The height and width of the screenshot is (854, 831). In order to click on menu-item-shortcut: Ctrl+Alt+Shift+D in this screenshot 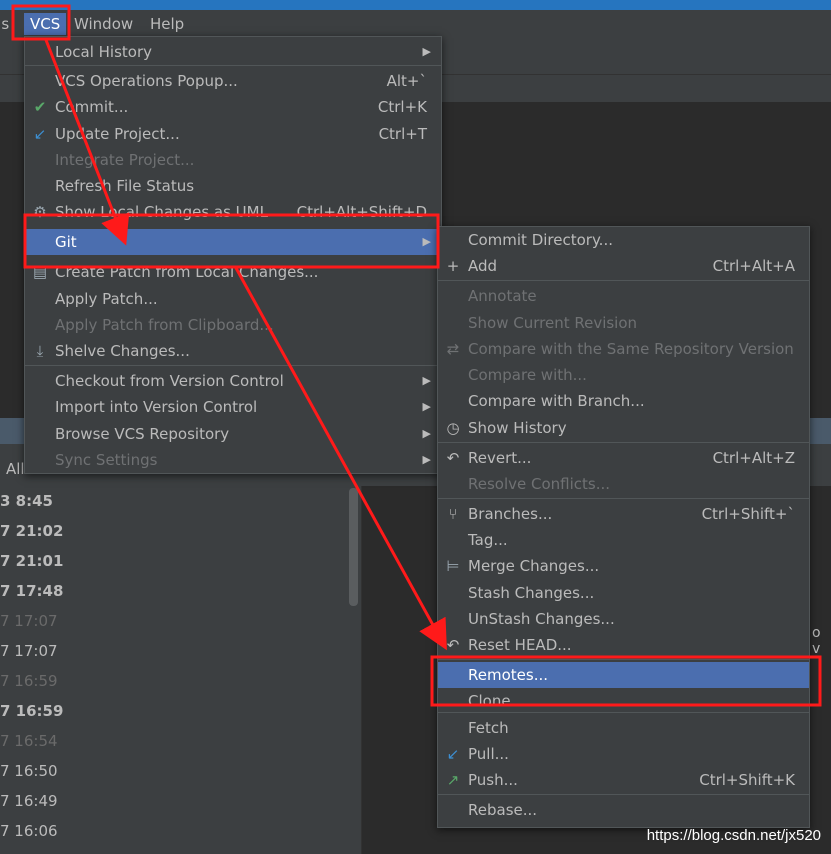, I will do `click(361, 212)`.